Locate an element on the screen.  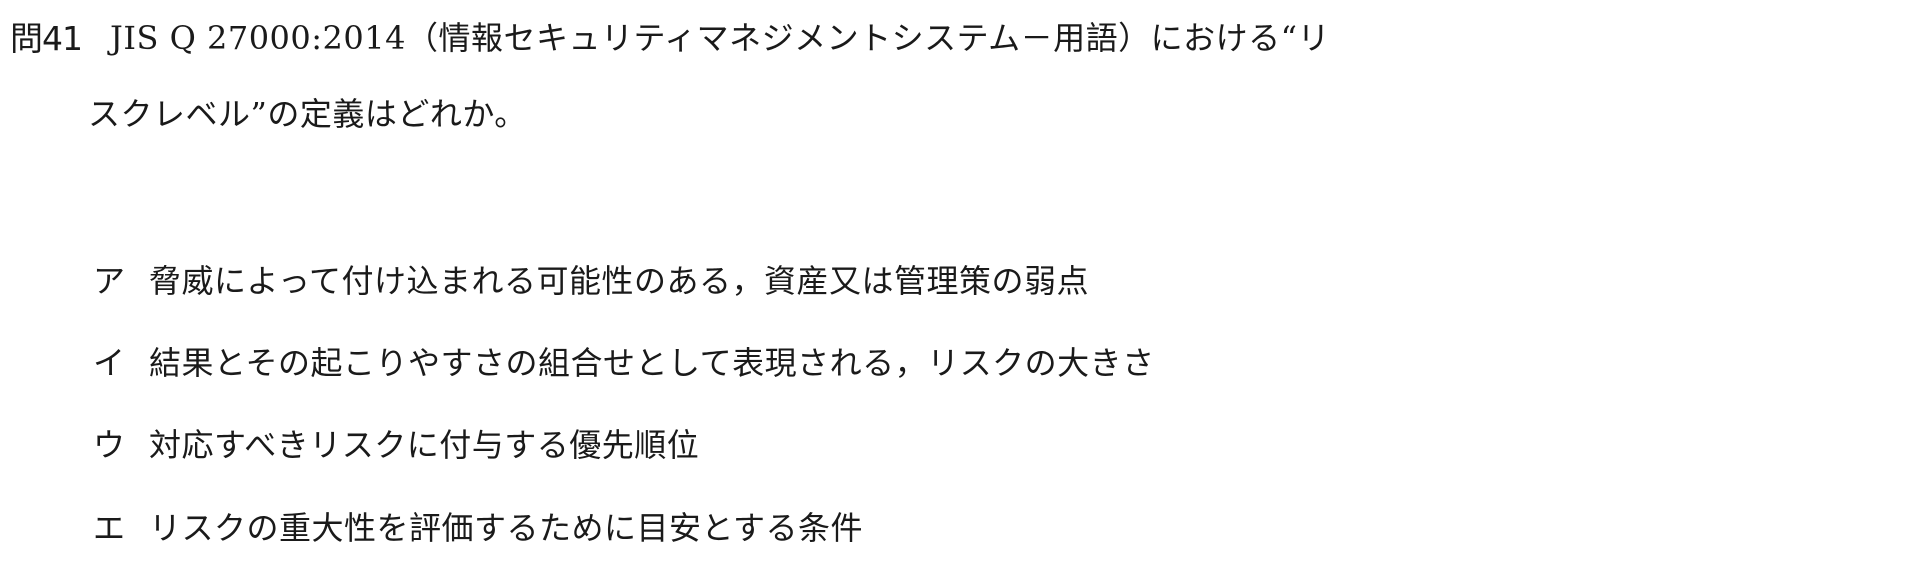
choice-i: イ 結果とその起こりやすさの組合せとして表現される，リスクの大きさ is located at coordinates (624, 361).